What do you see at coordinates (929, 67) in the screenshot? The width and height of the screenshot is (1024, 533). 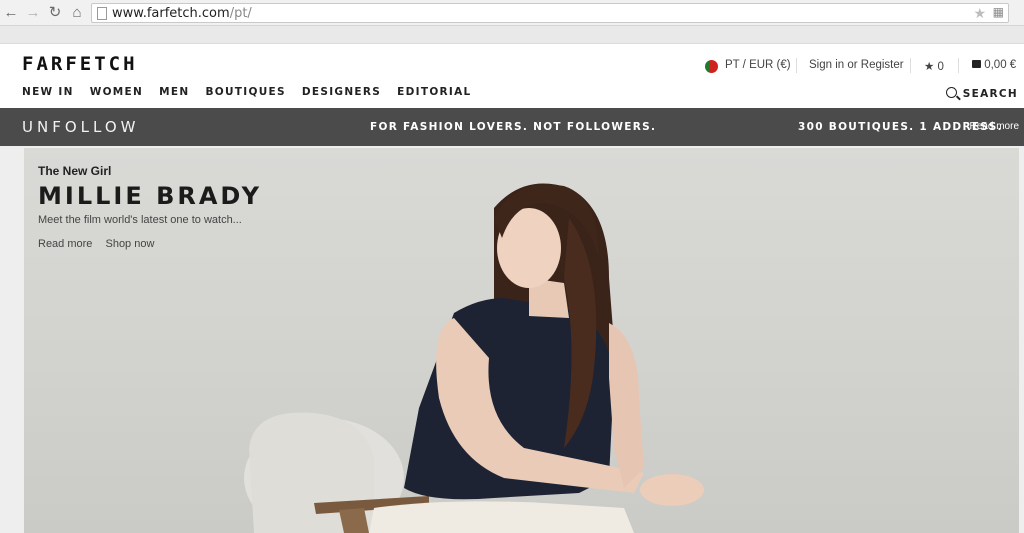 I see `star-icon: ★` at bounding box center [929, 67].